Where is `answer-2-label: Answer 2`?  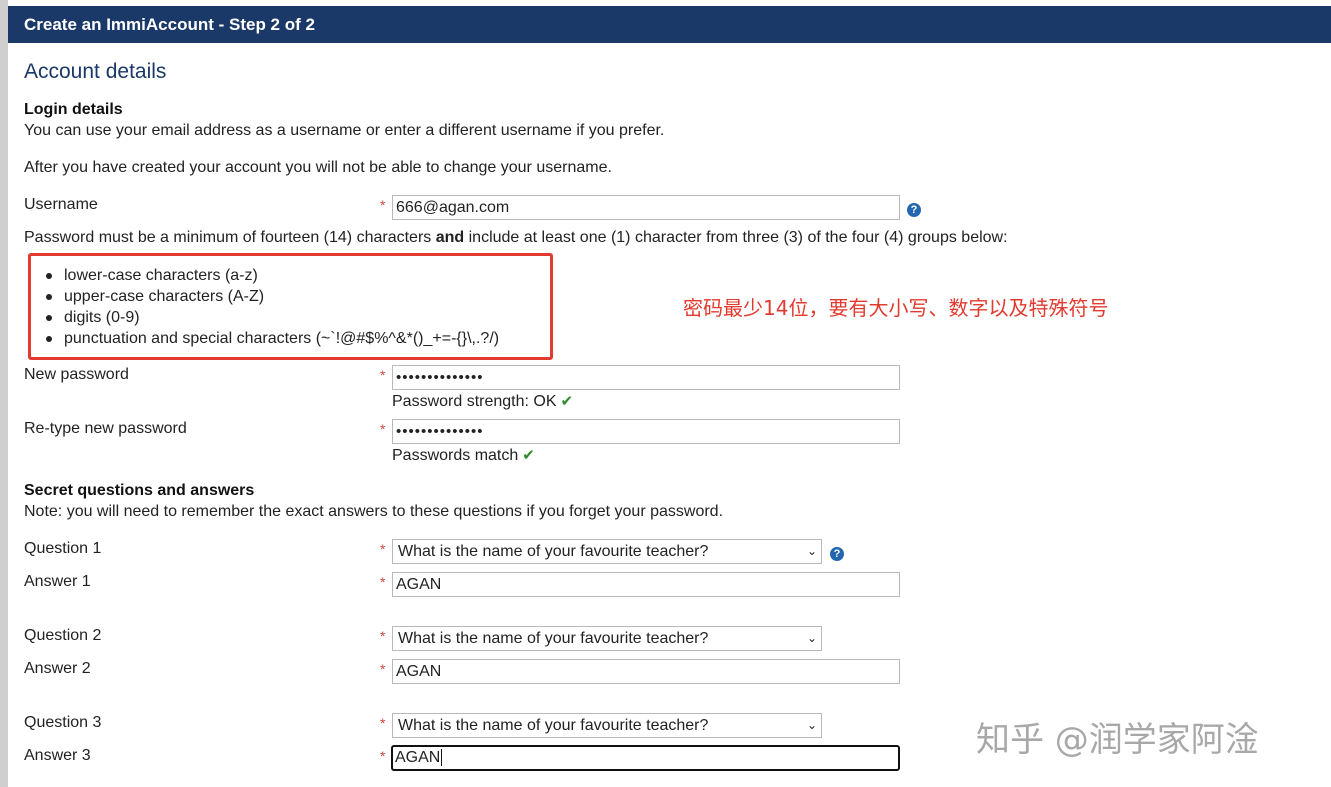 answer-2-label: Answer 2 is located at coordinates (57, 668).